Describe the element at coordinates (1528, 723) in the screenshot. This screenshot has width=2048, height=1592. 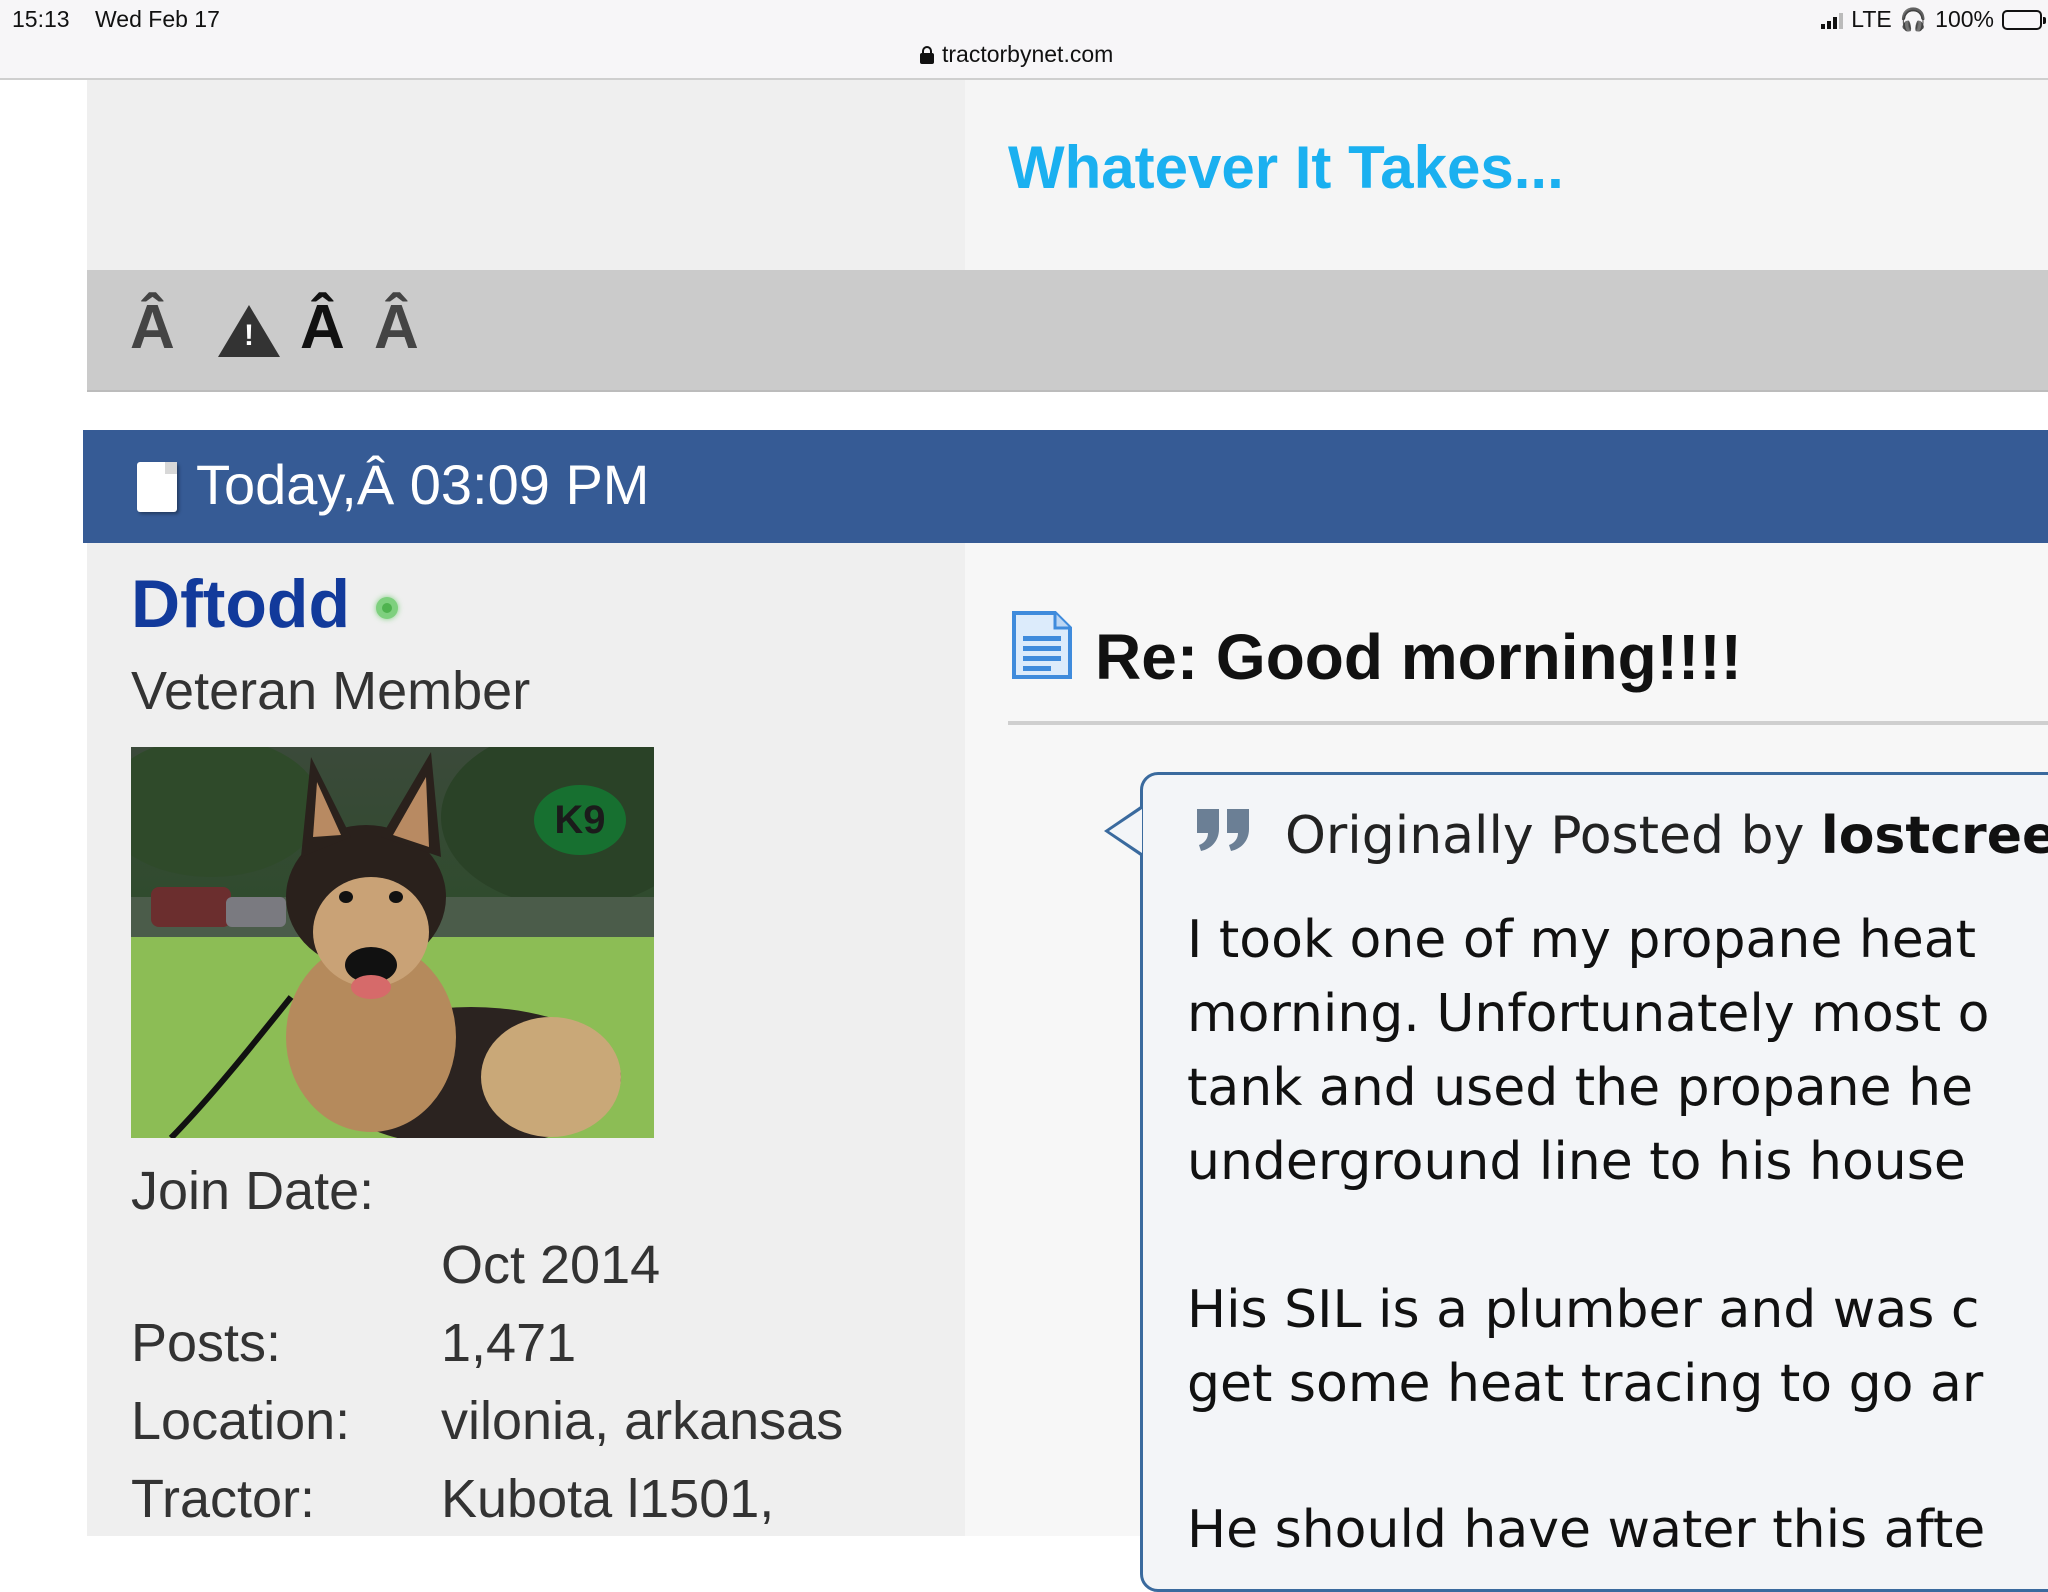
I see `post-divider` at that location.